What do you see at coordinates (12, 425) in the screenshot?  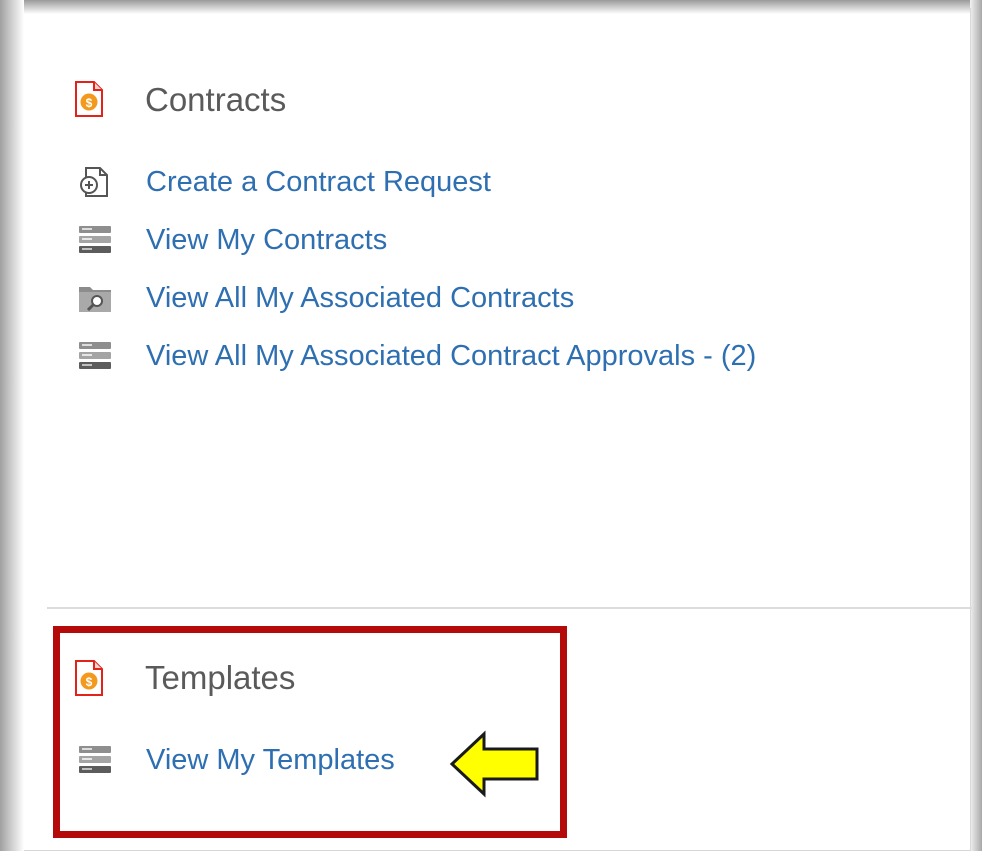 I see `frame-shadow-left` at bounding box center [12, 425].